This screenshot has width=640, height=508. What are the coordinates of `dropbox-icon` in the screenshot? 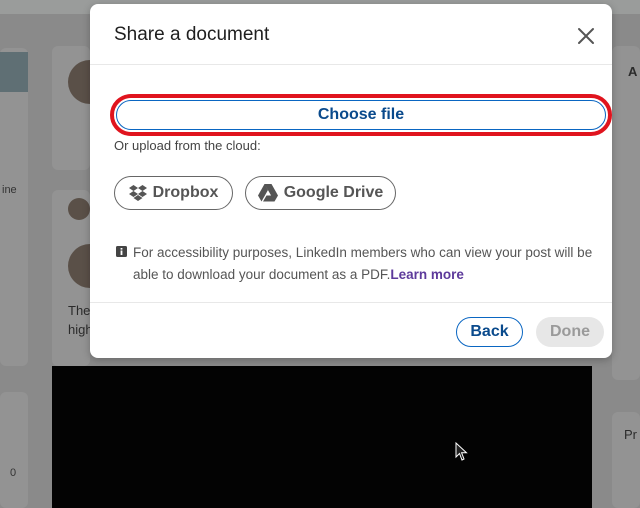 It's located at (137, 193).